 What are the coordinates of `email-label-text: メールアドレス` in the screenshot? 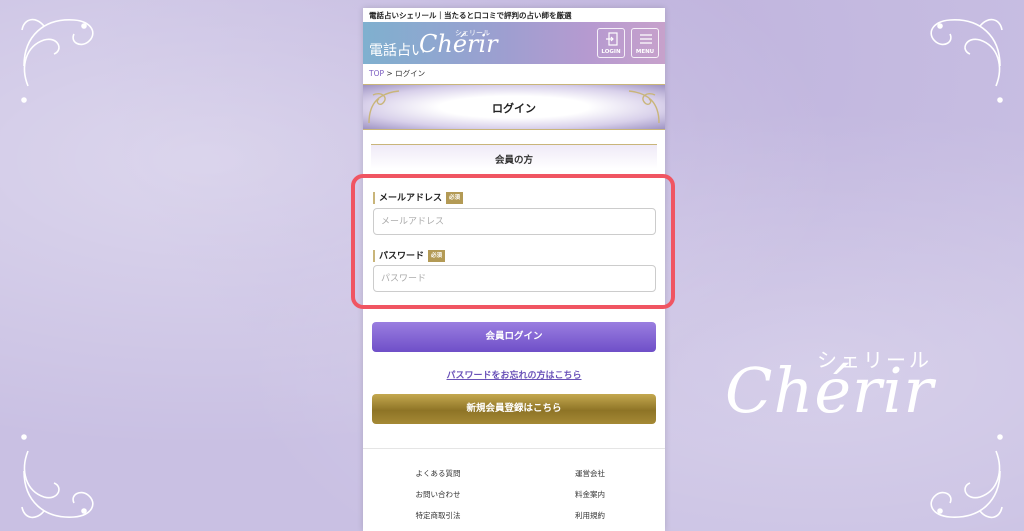 It's located at (411, 198).